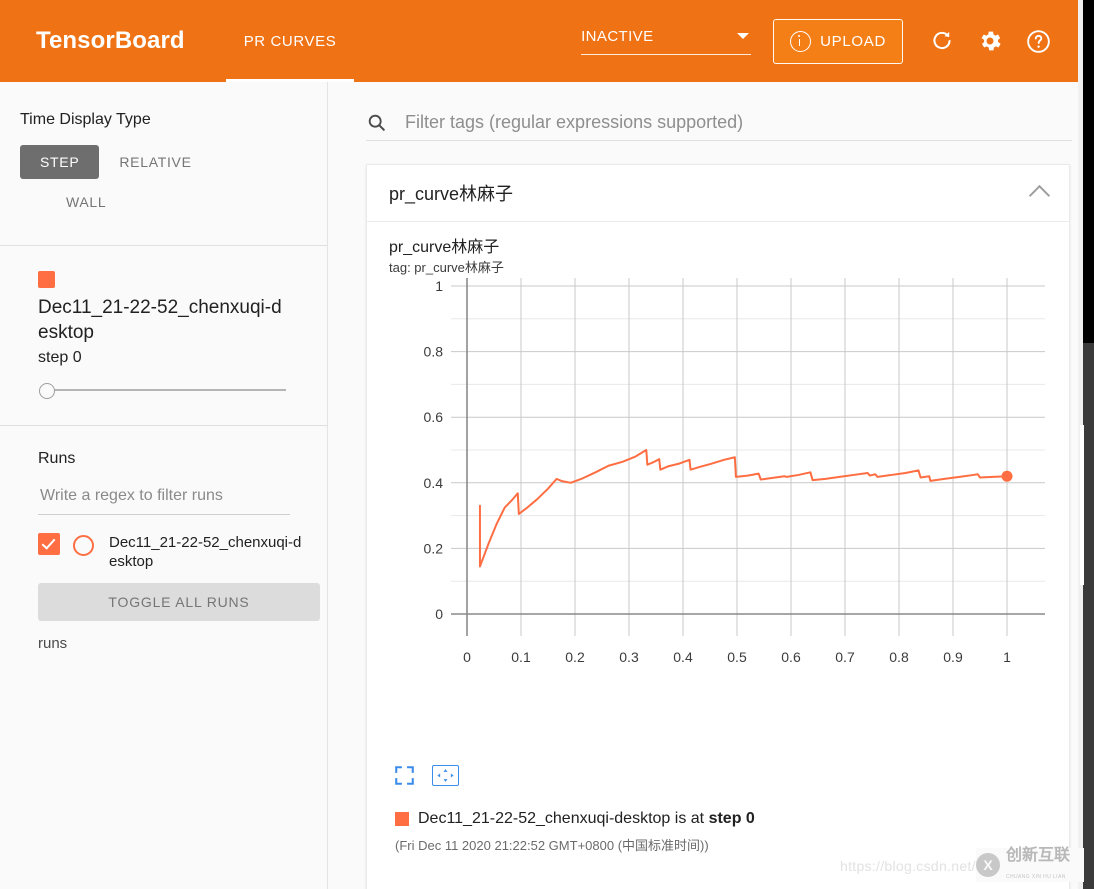 Image resolution: width=1094 pixels, height=889 pixels. Describe the element at coordinates (179, 602) in the screenshot. I see `toggle-all-runs-button: TOGGLE ALL RUNS` at that location.